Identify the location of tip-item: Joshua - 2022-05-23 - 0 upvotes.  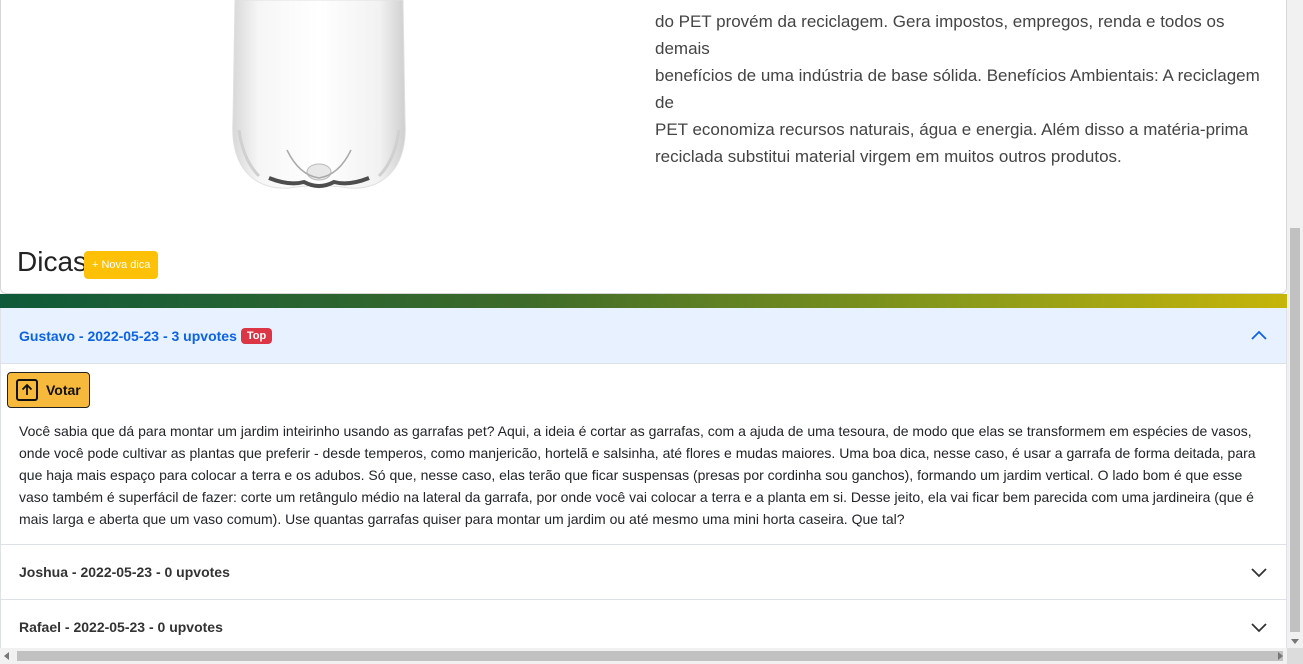
(643, 572).